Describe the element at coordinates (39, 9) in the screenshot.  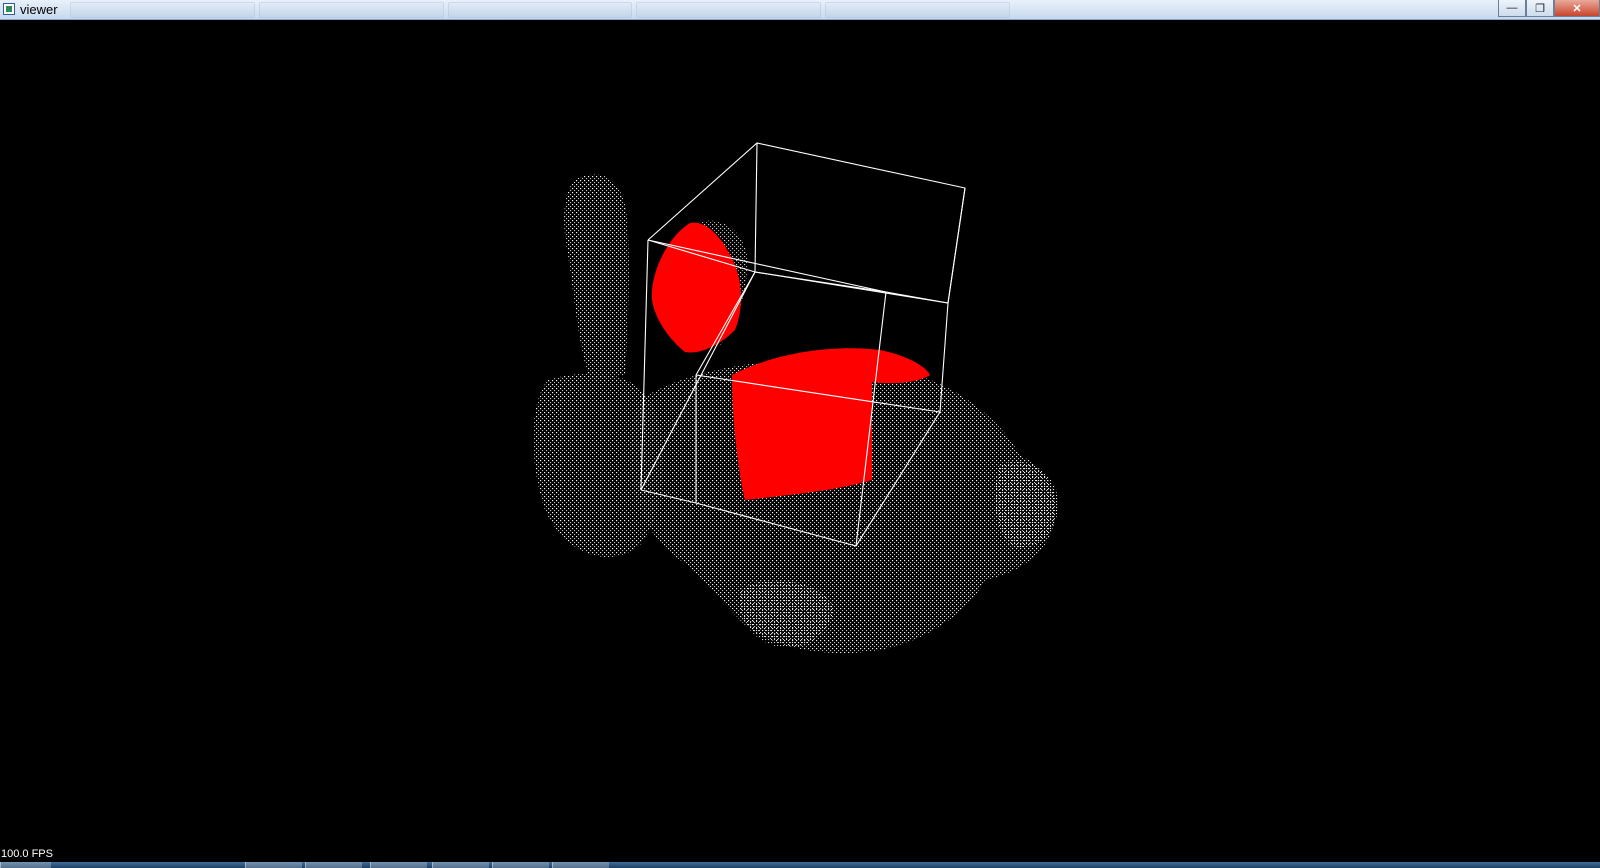
I see `window-title: viewer` at that location.